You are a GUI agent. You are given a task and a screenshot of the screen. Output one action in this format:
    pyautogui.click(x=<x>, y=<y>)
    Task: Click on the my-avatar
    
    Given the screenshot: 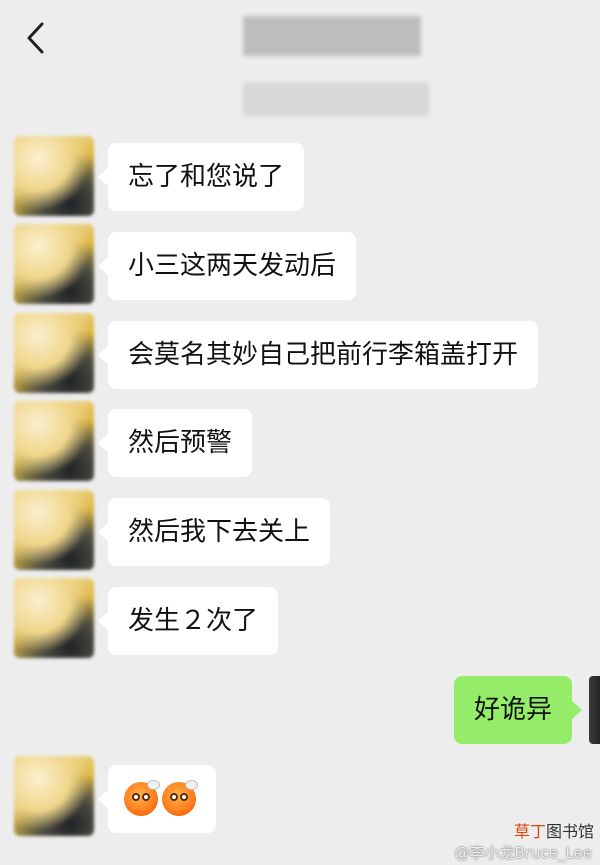 What is the action you would take?
    pyautogui.click(x=594, y=710)
    